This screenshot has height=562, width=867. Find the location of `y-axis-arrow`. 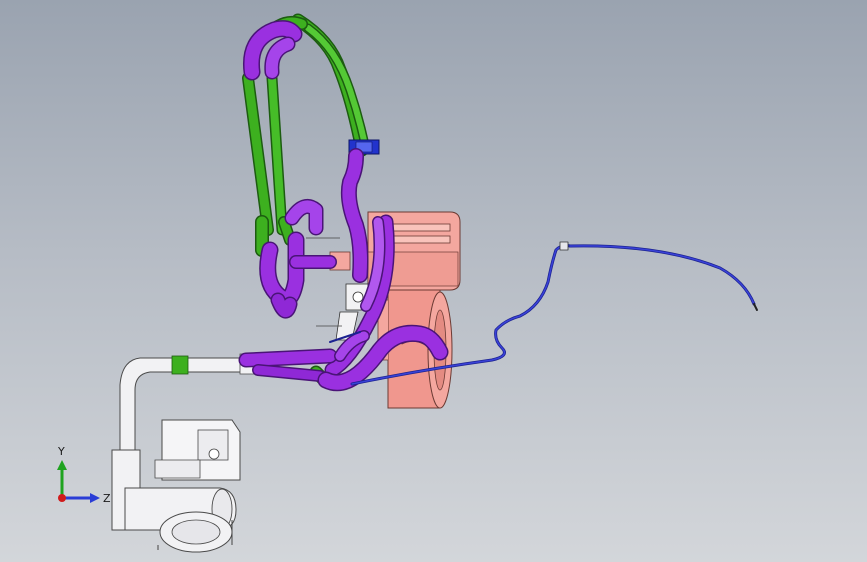

y-axis-arrow is located at coordinates (62, 465).